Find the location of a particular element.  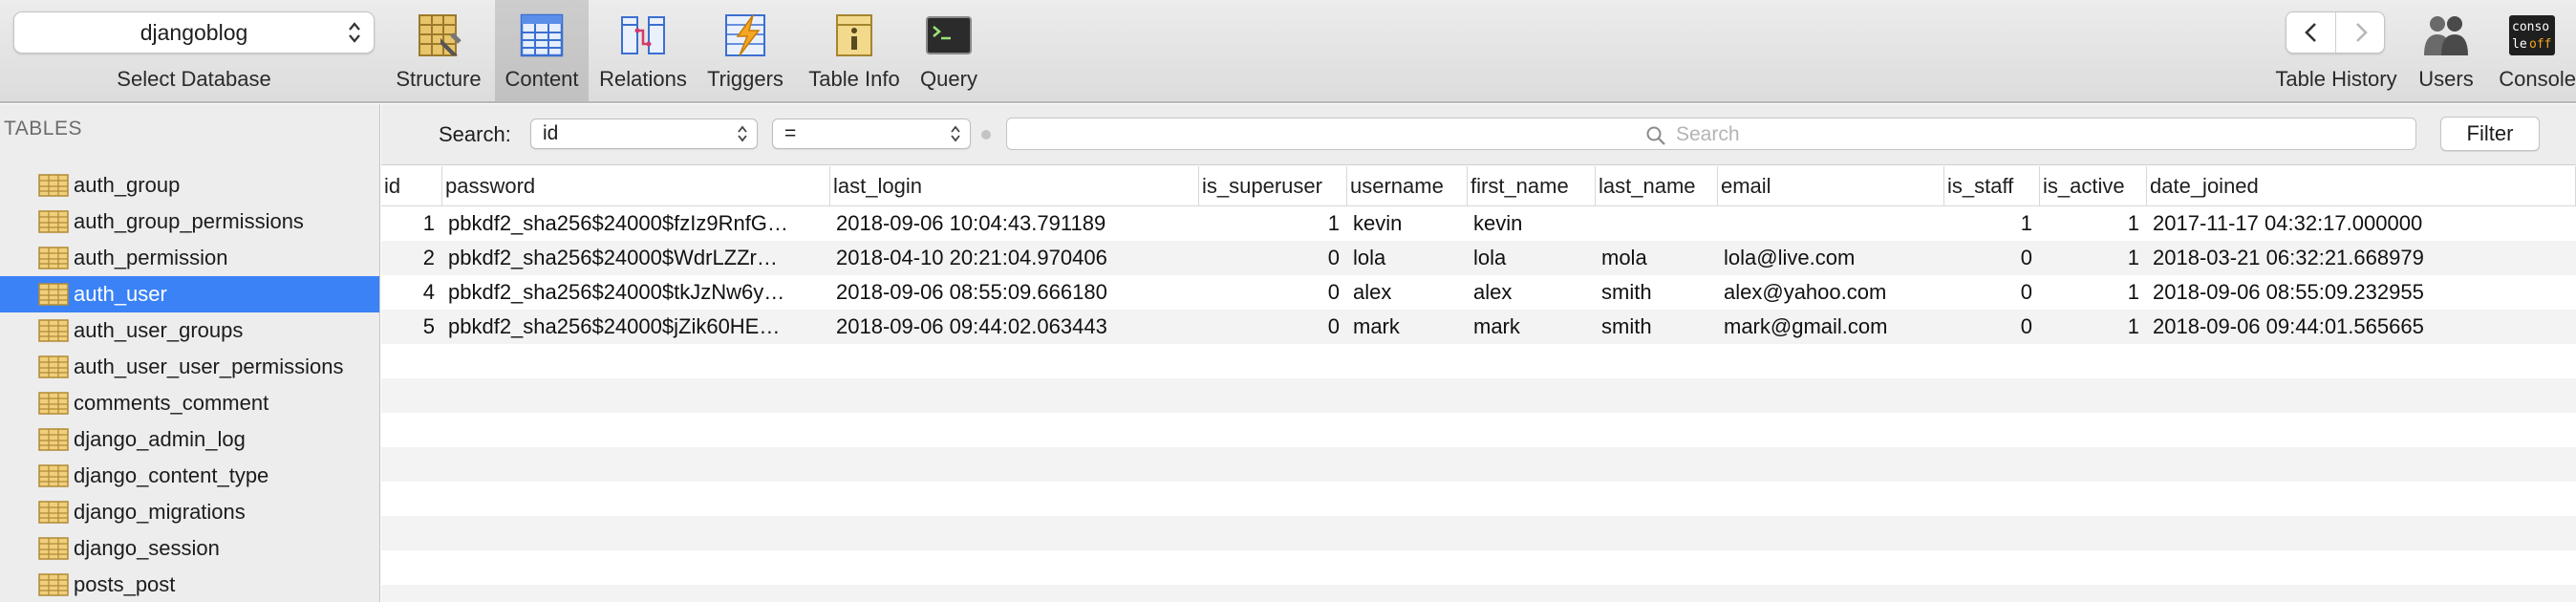

query-icon is located at coordinates (949, 35).